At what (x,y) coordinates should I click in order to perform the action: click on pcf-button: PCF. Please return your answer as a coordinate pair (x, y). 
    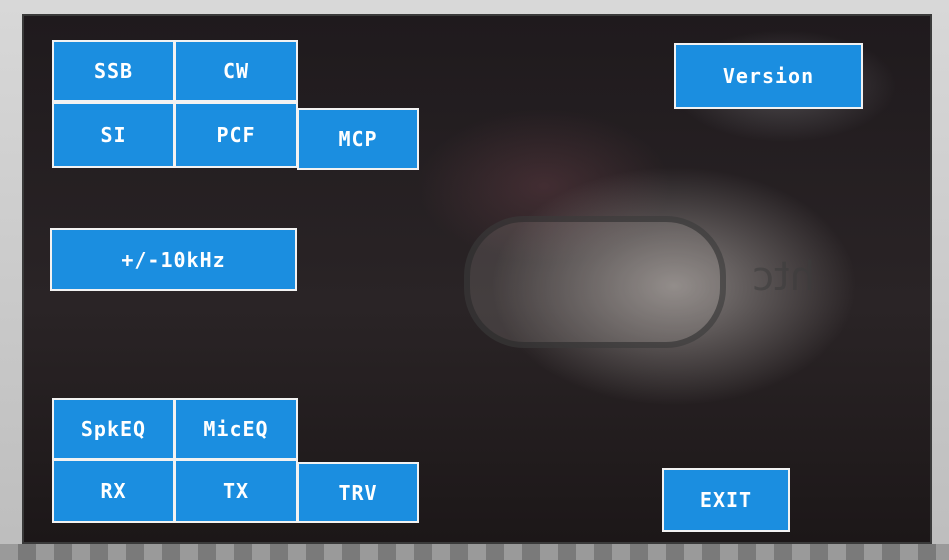
    Looking at the image, I should click on (236, 135).